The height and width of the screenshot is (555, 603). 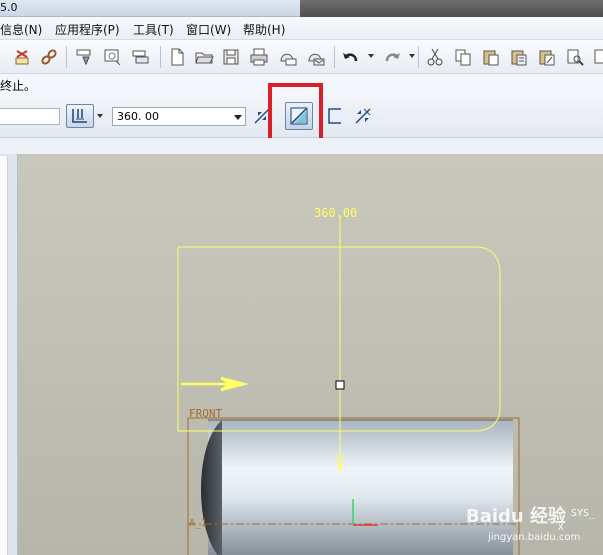 I want to click on open-file-icon, so click(x=204, y=57).